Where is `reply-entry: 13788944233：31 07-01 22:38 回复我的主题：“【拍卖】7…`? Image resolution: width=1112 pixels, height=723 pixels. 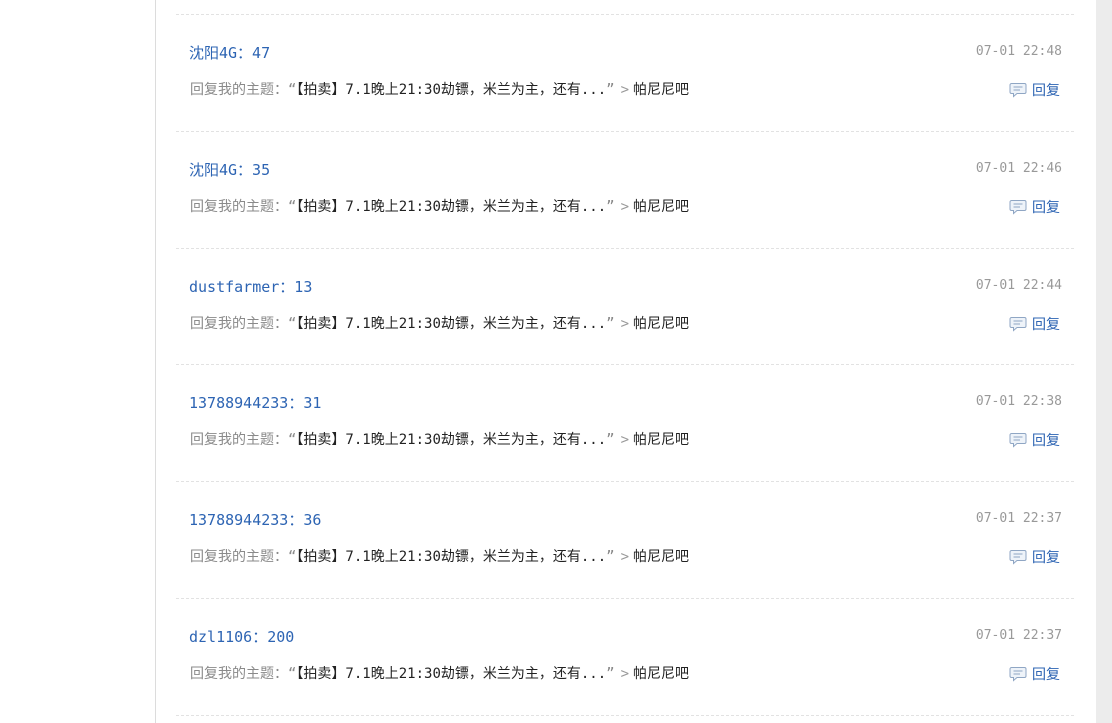
reply-entry: 13788944233：31 07-01 22:38 回复我的主题：“【拍卖】7… is located at coordinates (625, 422).